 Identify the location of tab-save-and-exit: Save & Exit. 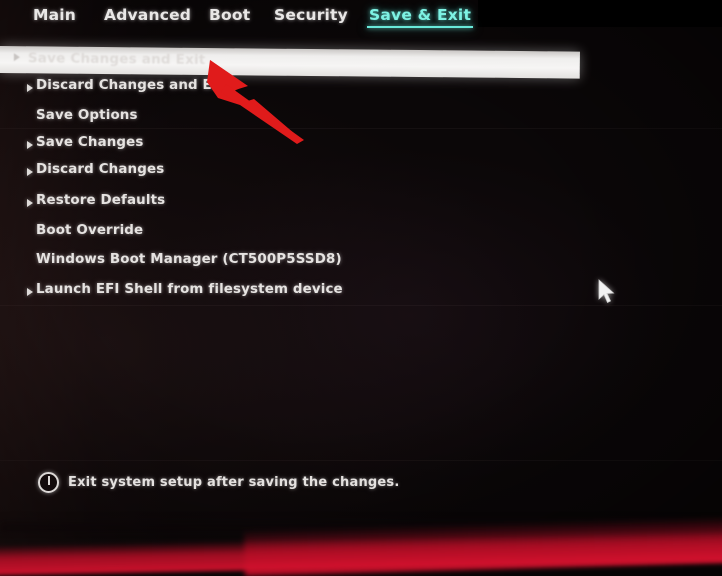
(420, 17).